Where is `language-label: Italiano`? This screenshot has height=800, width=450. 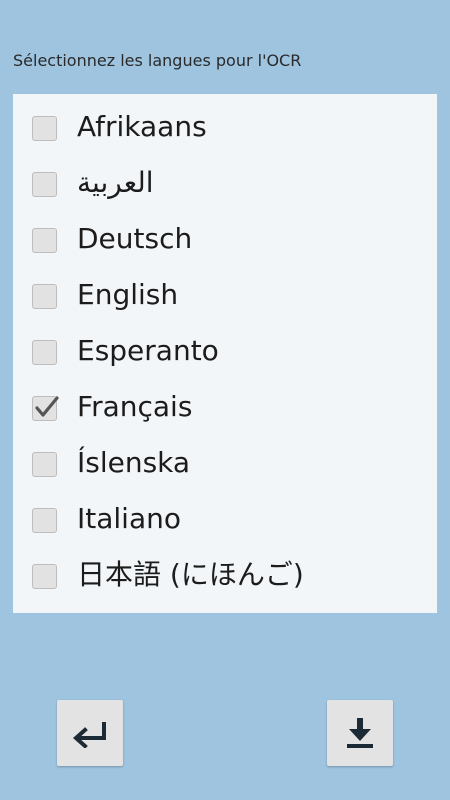 language-label: Italiano is located at coordinates (129, 518).